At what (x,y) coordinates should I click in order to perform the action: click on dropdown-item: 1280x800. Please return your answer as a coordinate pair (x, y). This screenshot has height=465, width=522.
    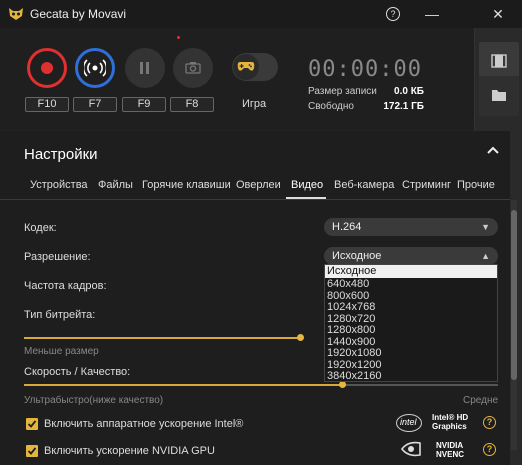
    Looking at the image, I should click on (351, 330).